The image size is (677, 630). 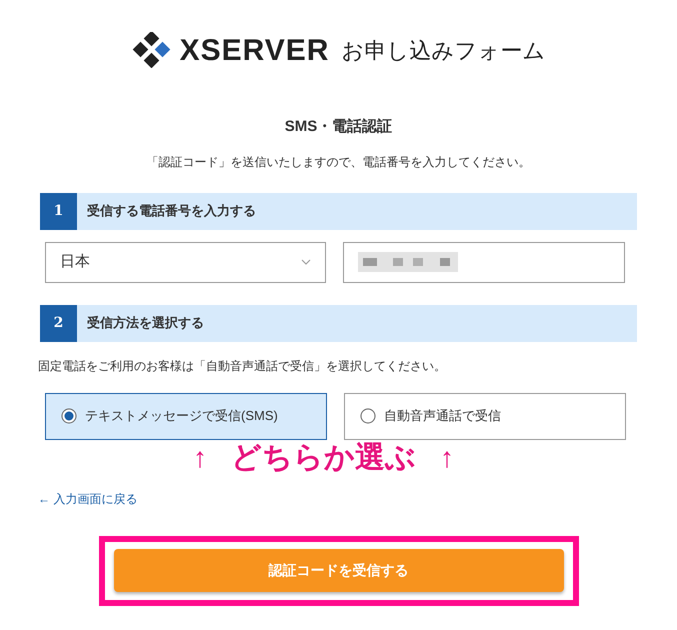 I want to click on annotation-text: どちらか選ぶ, so click(x=323, y=458).